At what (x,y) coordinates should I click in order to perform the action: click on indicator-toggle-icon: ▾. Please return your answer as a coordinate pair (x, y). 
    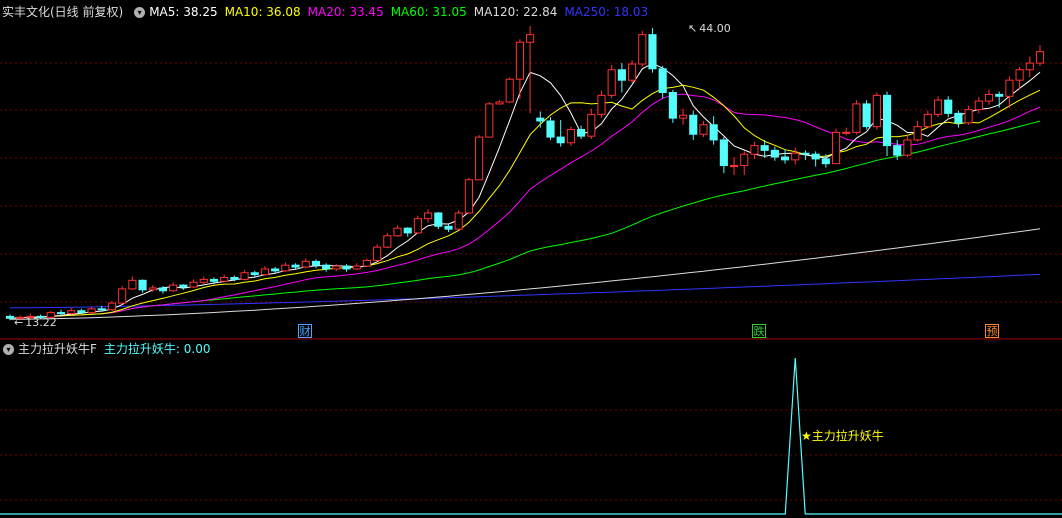
    Looking at the image, I should click on (8, 349).